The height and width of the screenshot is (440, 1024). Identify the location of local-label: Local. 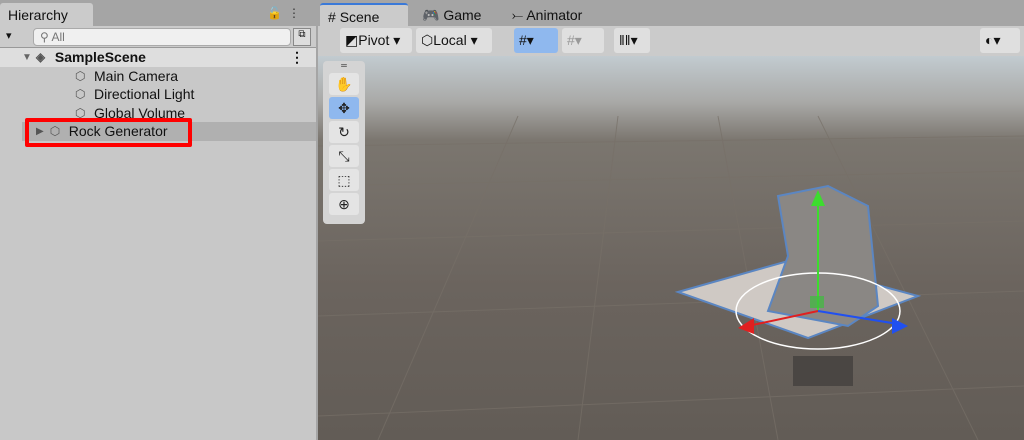
(450, 40).